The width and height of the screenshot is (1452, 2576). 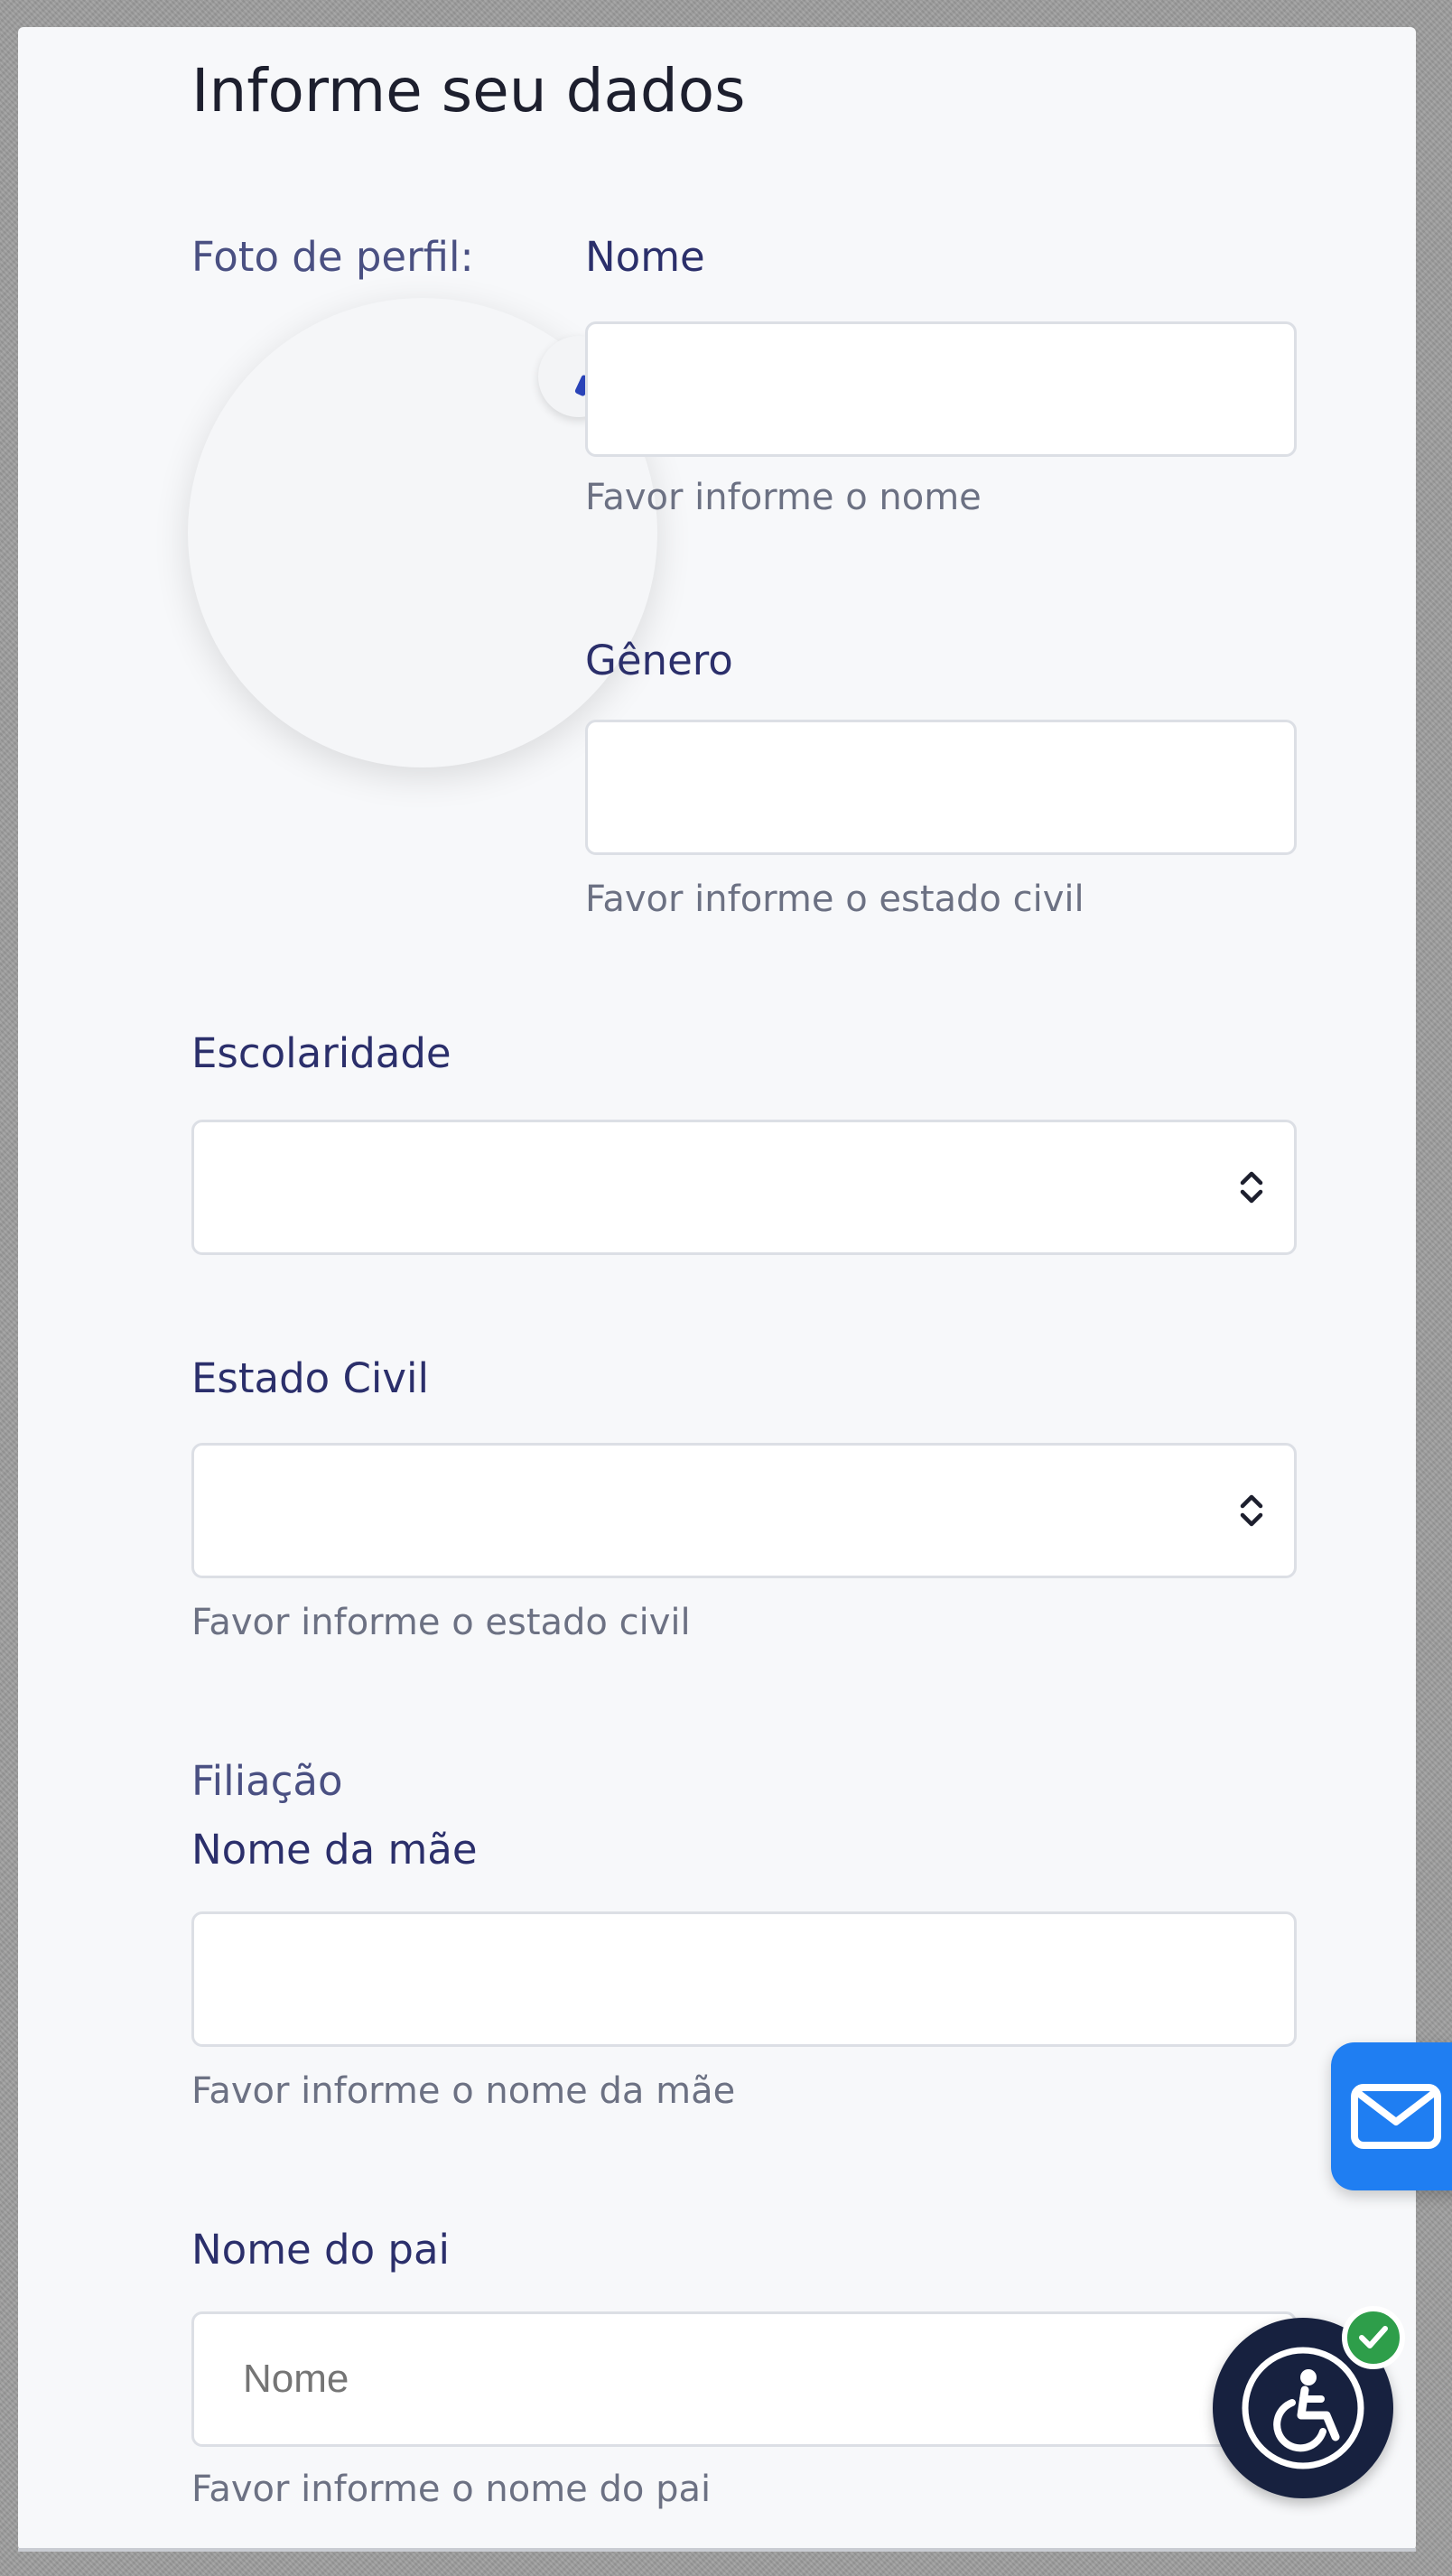 I want to click on nome-pai-label: Nome do pai, so click(x=321, y=2250).